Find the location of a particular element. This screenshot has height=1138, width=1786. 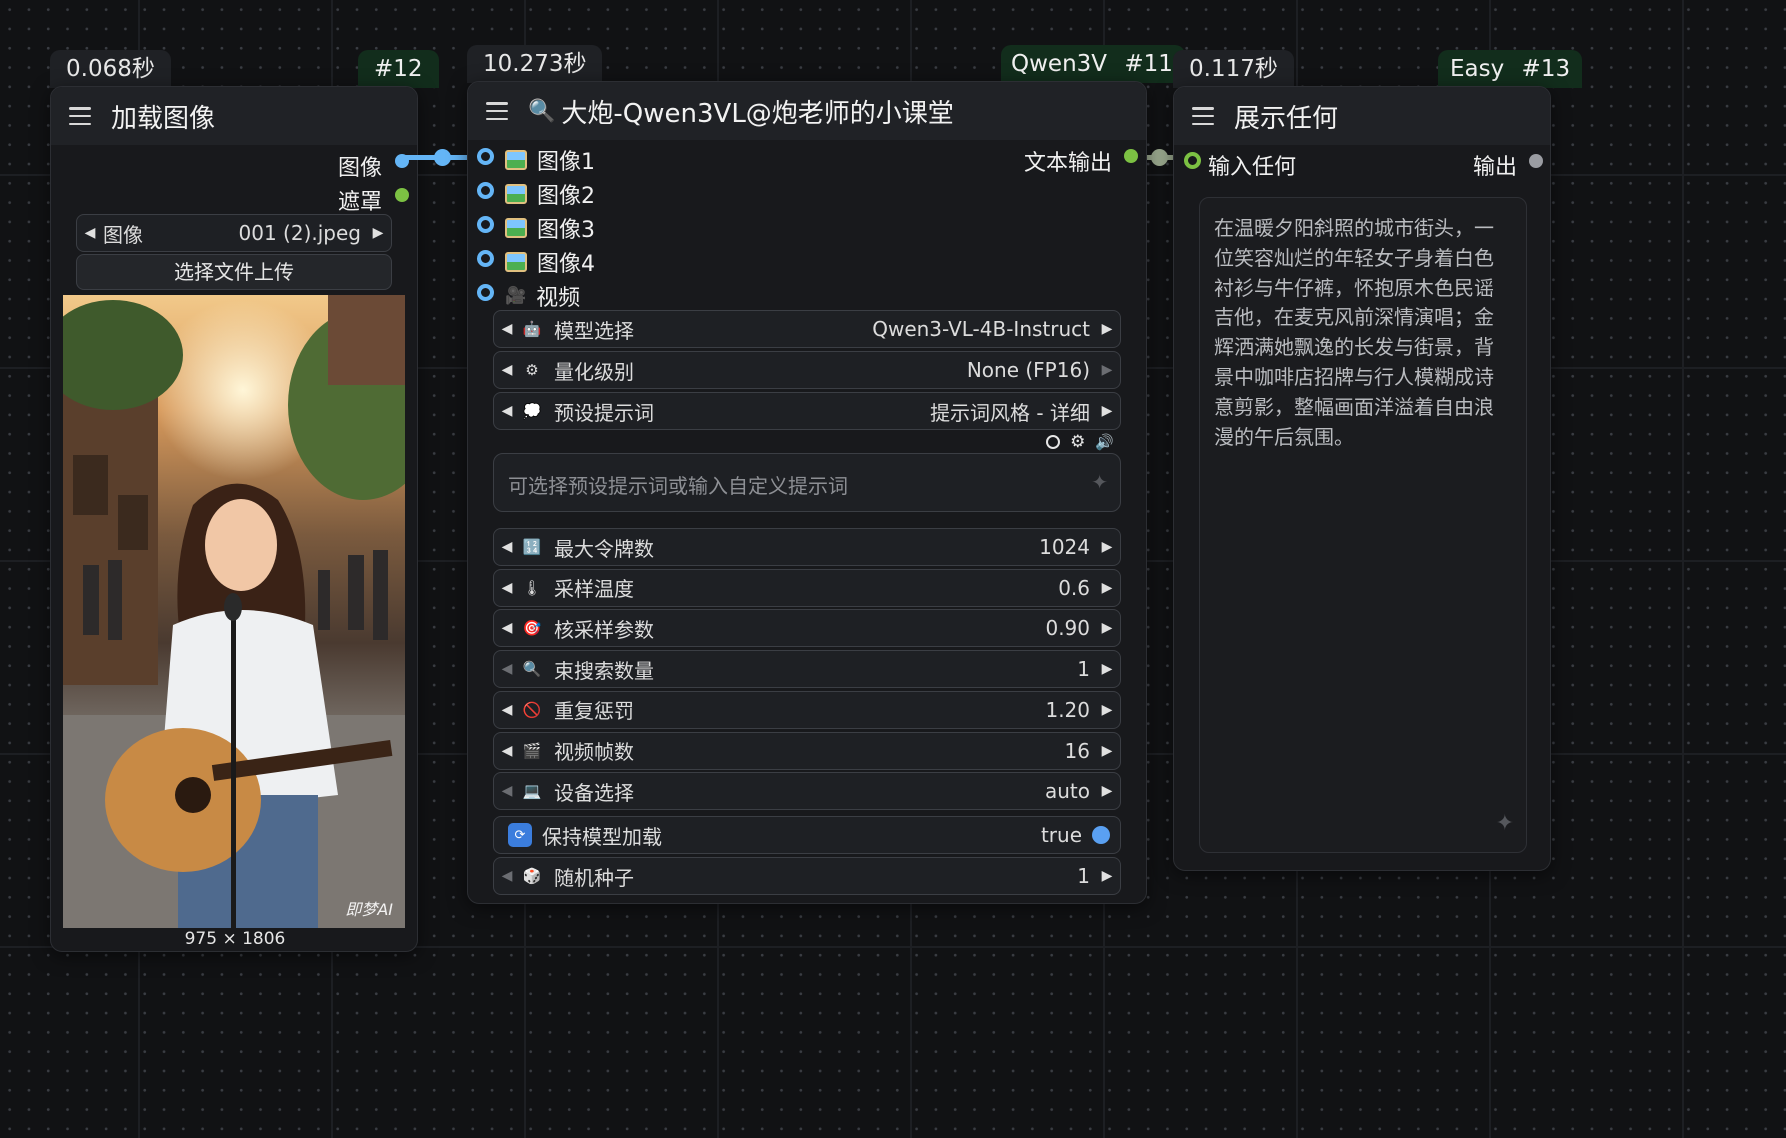

seed-label-wrap: 🎲 随机种子 is located at coordinates (577, 876).